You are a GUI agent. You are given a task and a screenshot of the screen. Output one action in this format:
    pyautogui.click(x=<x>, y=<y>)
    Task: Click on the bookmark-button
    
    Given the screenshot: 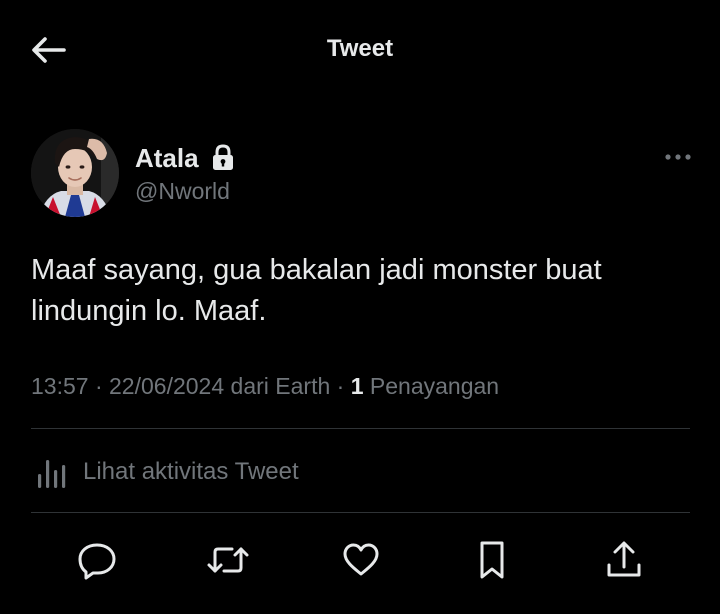 What is the action you would take?
    pyautogui.click(x=492, y=560)
    